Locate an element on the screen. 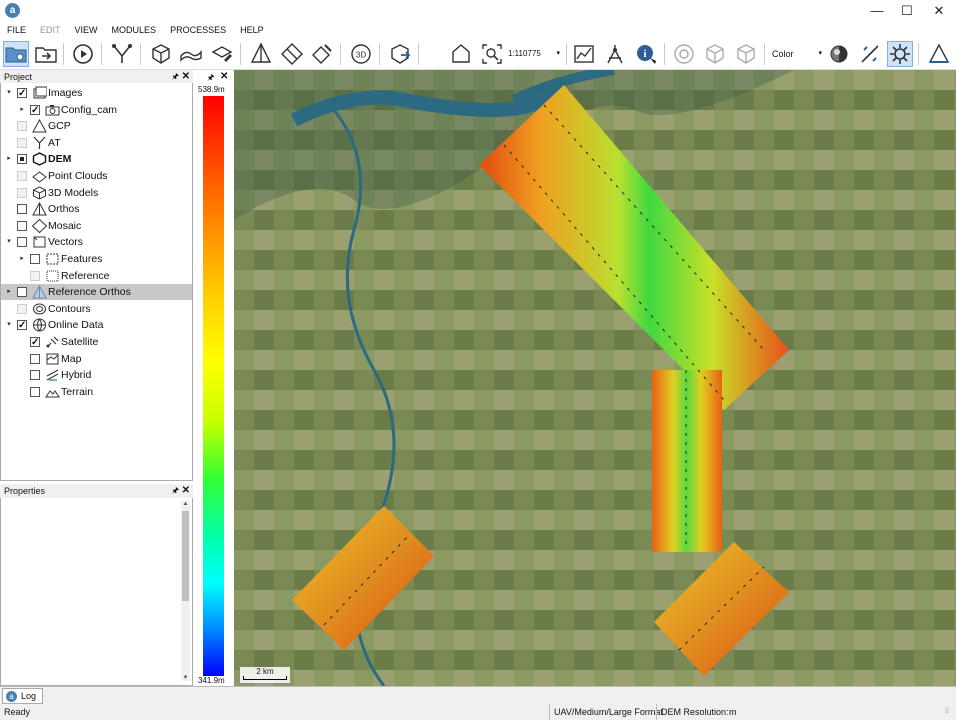 Image resolution: width=956 pixels, height=720 pixels. ortho-icon is located at coordinates (261, 54).